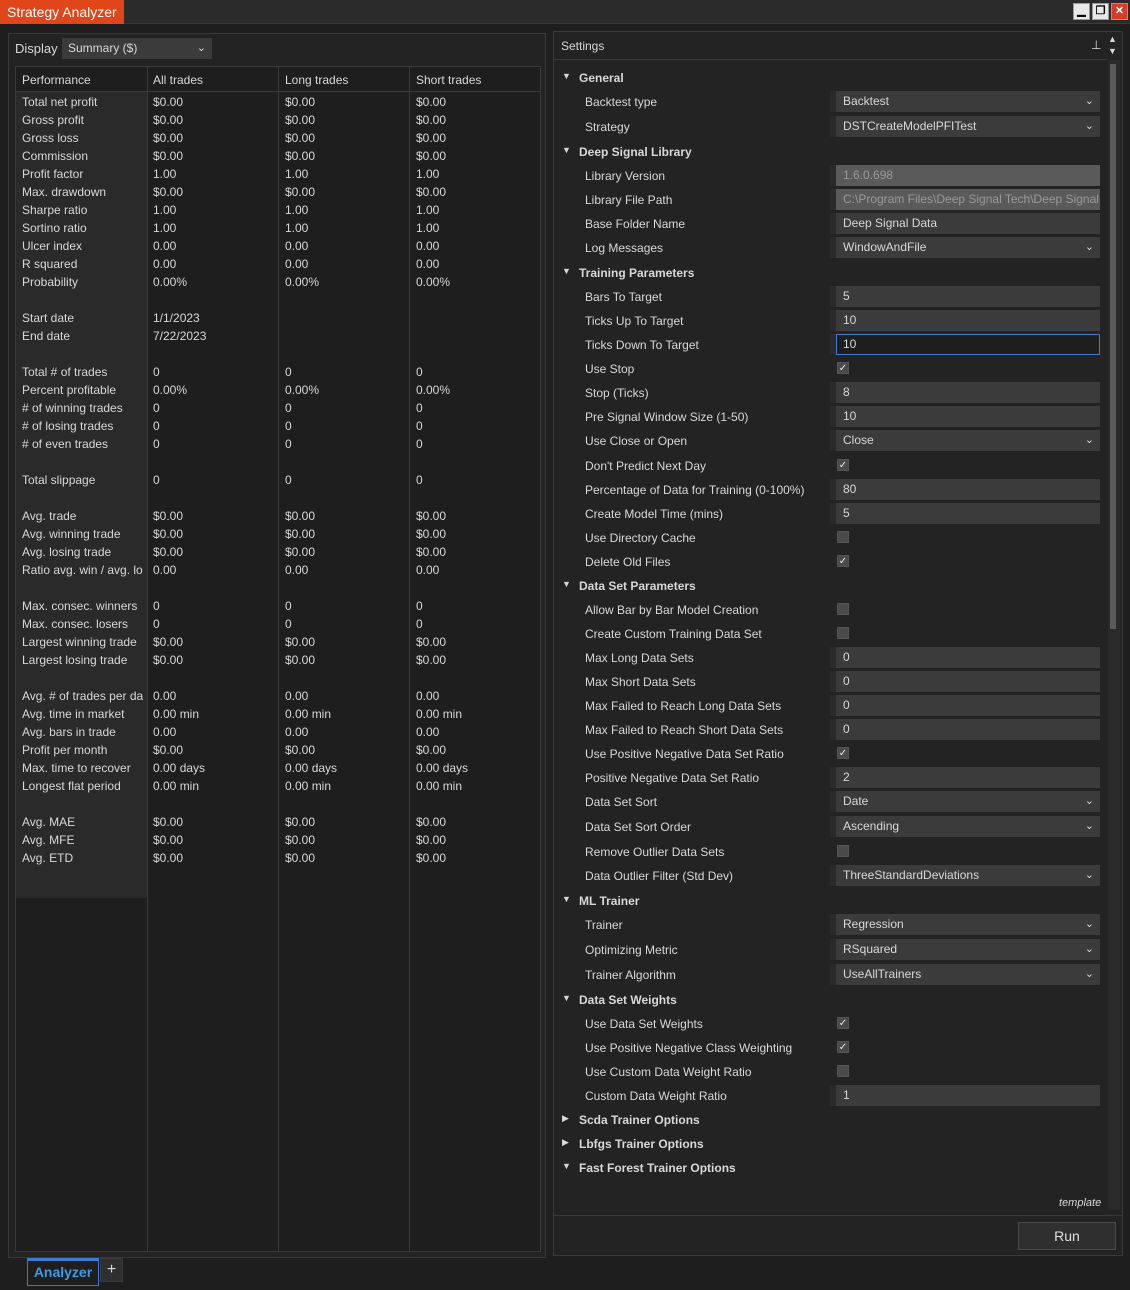 The height and width of the screenshot is (1290, 1130). What do you see at coordinates (830, 102) in the screenshot?
I see `property-backtest-type: Backtest type Backtest ⌄` at bounding box center [830, 102].